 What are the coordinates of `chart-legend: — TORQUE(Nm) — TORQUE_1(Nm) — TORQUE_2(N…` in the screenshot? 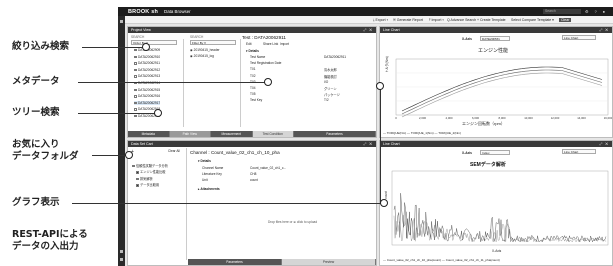 It's located at (422, 133).